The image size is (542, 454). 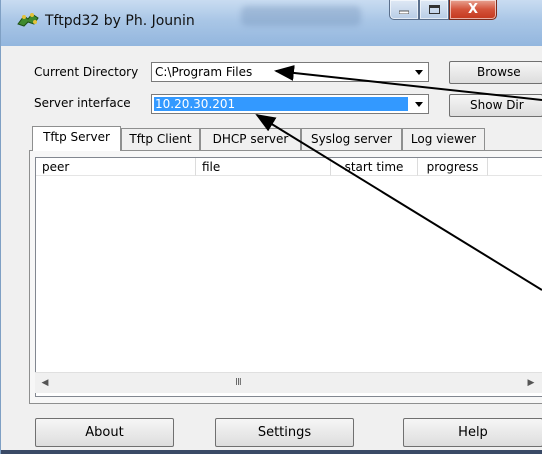 What do you see at coordinates (204, 72) in the screenshot?
I see `current-directory-value: C:\Program Files` at bounding box center [204, 72].